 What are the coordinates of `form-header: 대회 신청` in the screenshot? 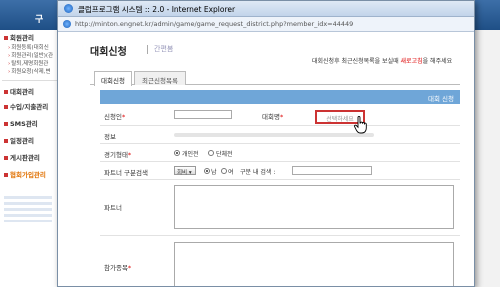 It's located at (280, 97).